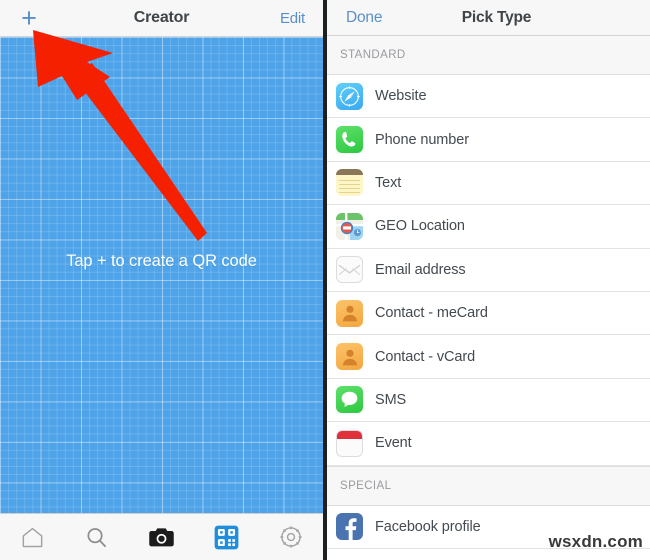 The width and height of the screenshot is (650, 560). What do you see at coordinates (391, 399) in the screenshot?
I see `list-item-label: SMS` at bounding box center [391, 399].